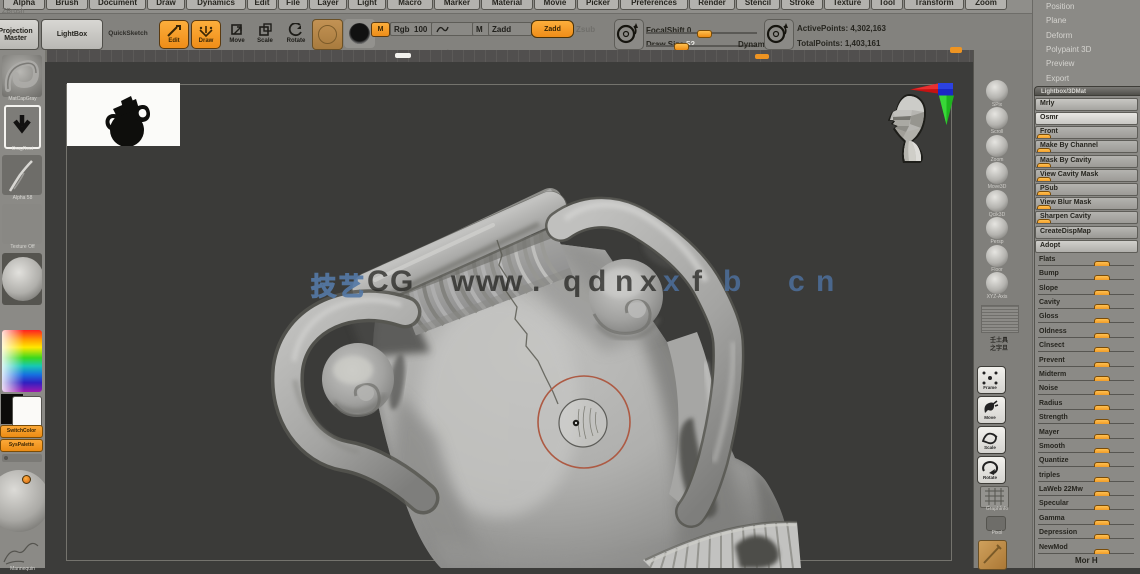 The height and width of the screenshot is (574, 1140). Describe the element at coordinates (990, 387) in the screenshot. I see `svg-text: Frame` at that location.